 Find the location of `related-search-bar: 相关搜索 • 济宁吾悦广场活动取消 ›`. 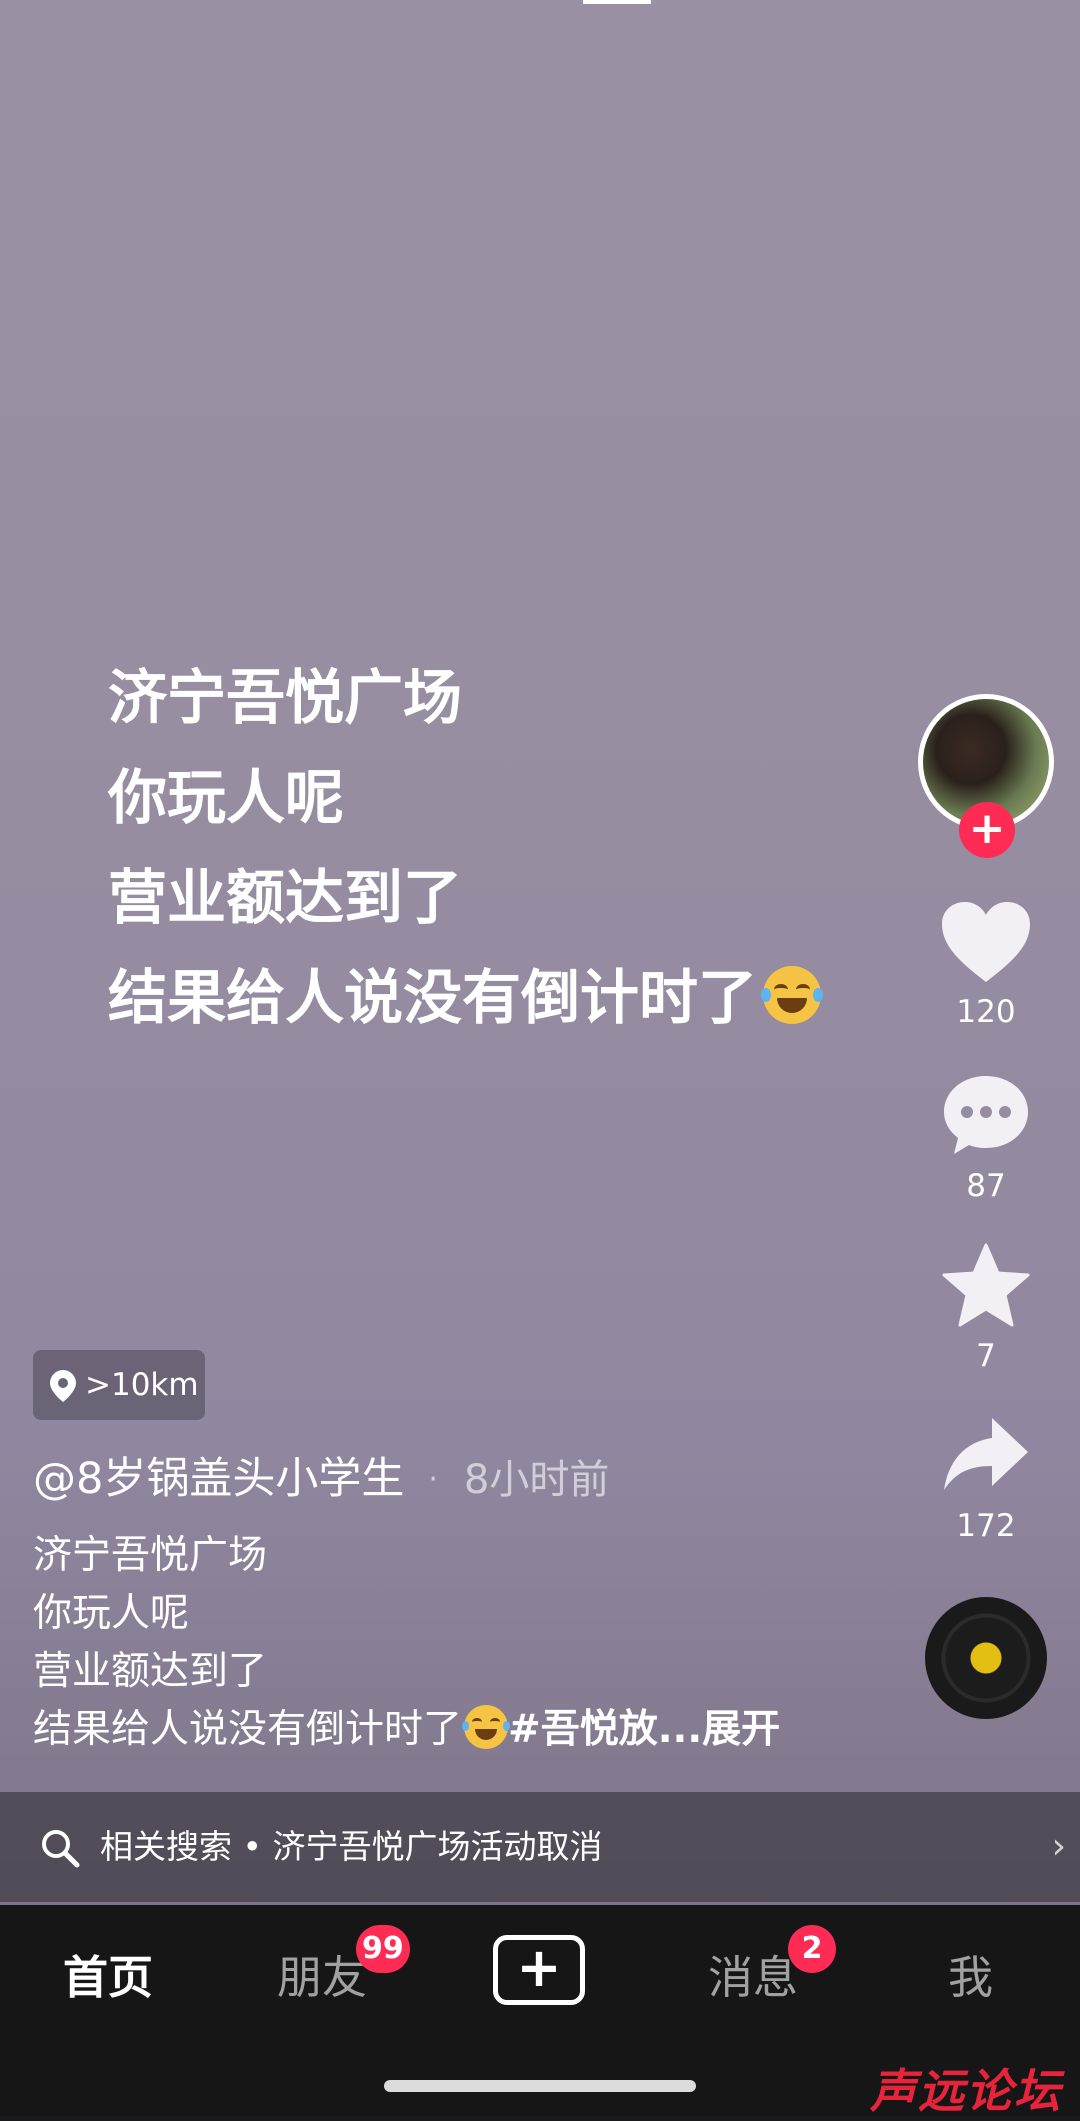

related-search-bar: 相关搜索 • 济宁吾悦广场活动取消 › is located at coordinates (540, 1847).